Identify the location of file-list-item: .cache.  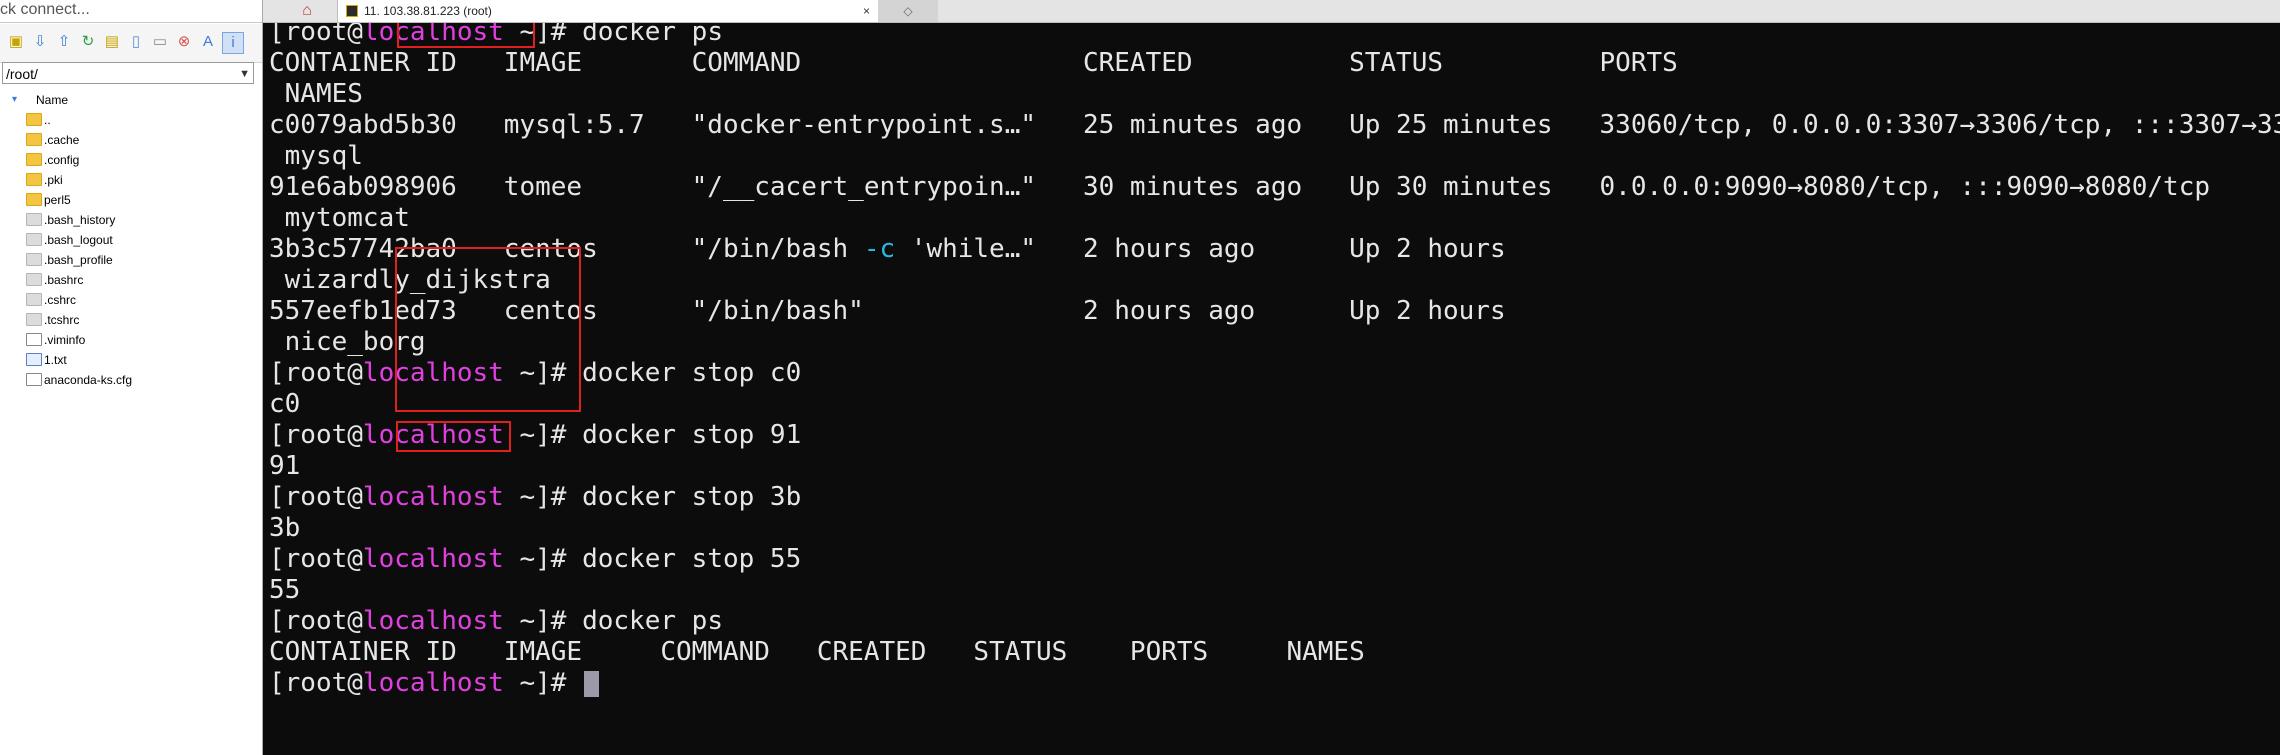
(131, 140).